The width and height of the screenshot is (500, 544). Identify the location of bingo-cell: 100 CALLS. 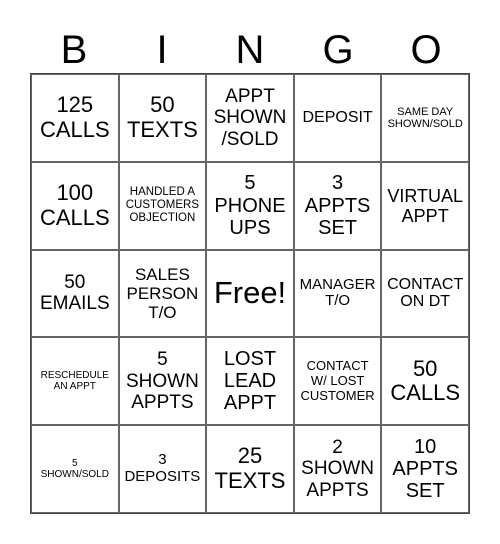
(75, 205).